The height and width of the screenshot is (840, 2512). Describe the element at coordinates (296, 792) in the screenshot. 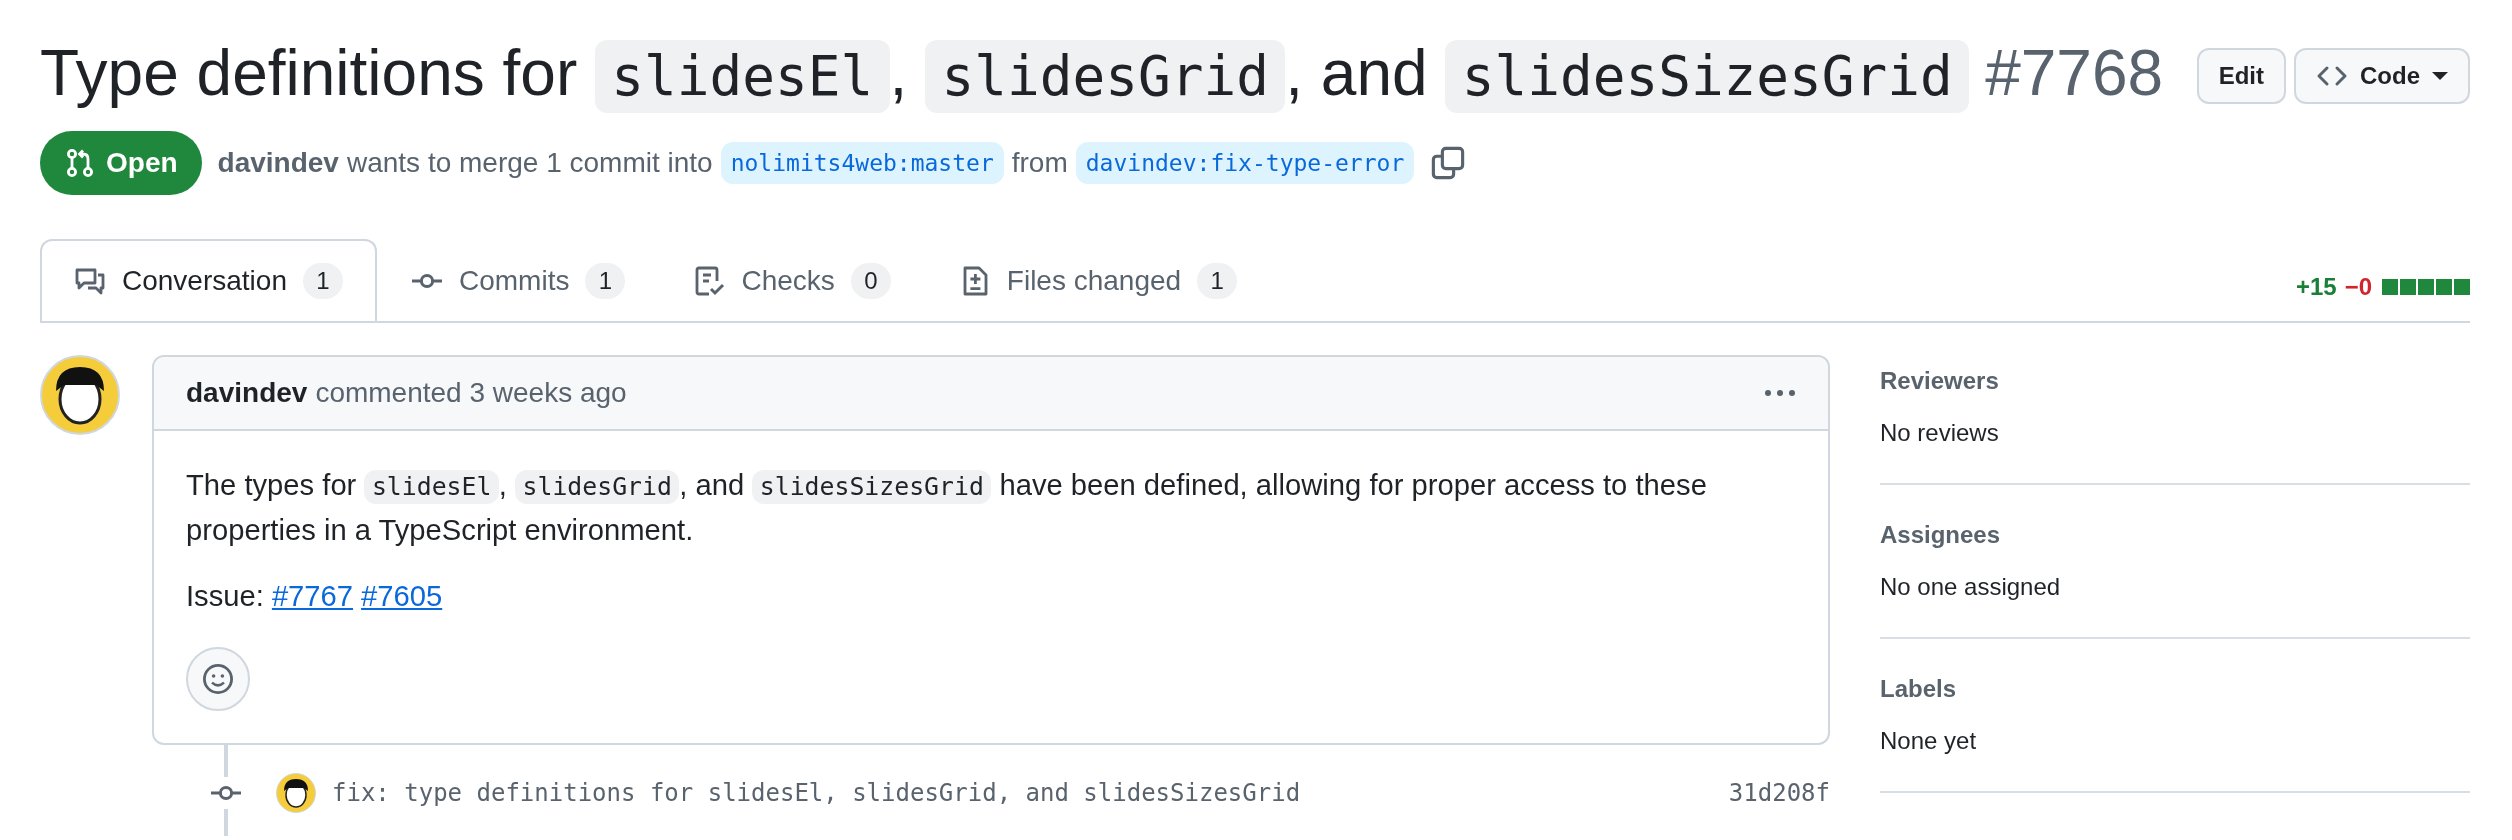

I see `commit-avatar` at that location.